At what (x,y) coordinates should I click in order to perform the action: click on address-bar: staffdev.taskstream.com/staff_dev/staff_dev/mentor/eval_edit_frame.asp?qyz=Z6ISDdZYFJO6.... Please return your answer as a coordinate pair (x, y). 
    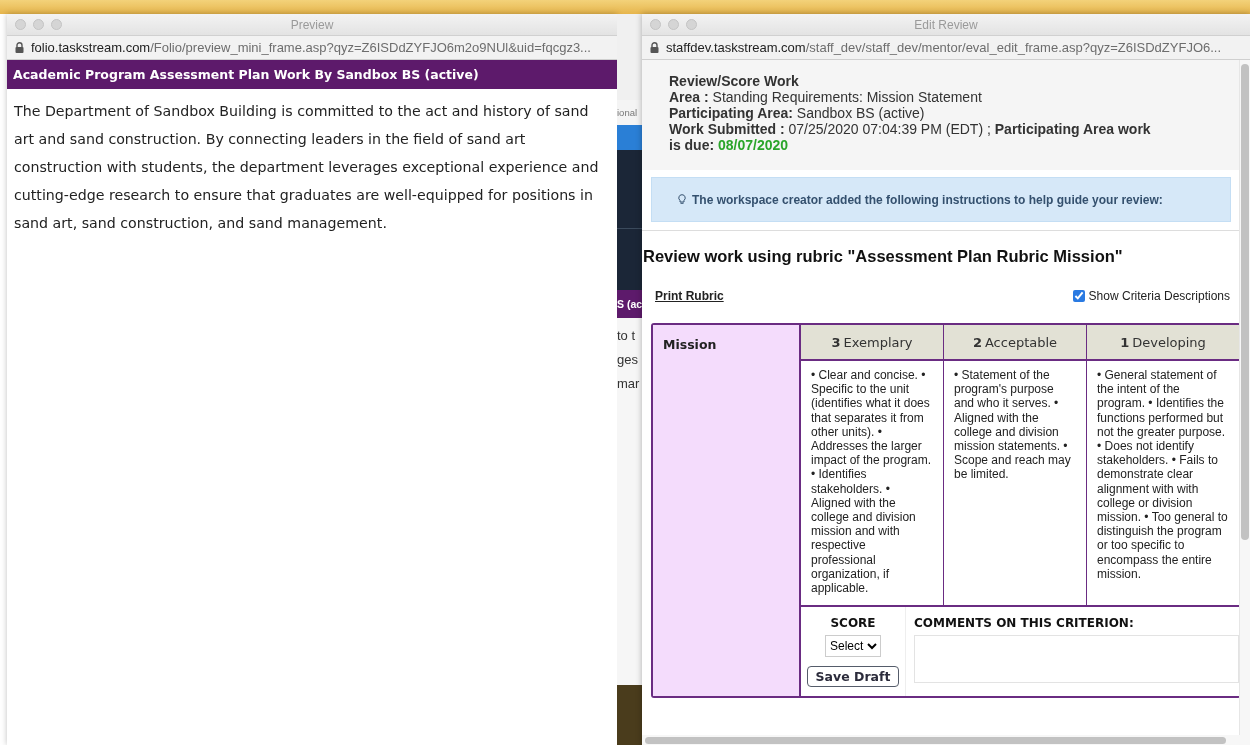
    Looking at the image, I should click on (946, 48).